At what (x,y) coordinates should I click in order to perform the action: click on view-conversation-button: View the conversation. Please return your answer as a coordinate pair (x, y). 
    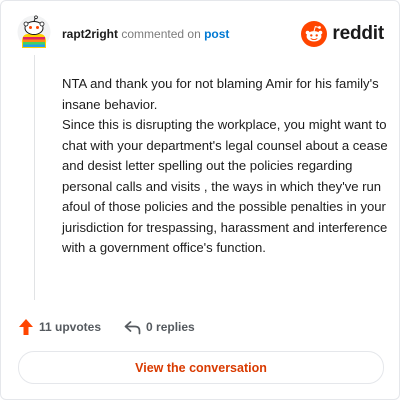
    Looking at the image, I should click on (201, 367).